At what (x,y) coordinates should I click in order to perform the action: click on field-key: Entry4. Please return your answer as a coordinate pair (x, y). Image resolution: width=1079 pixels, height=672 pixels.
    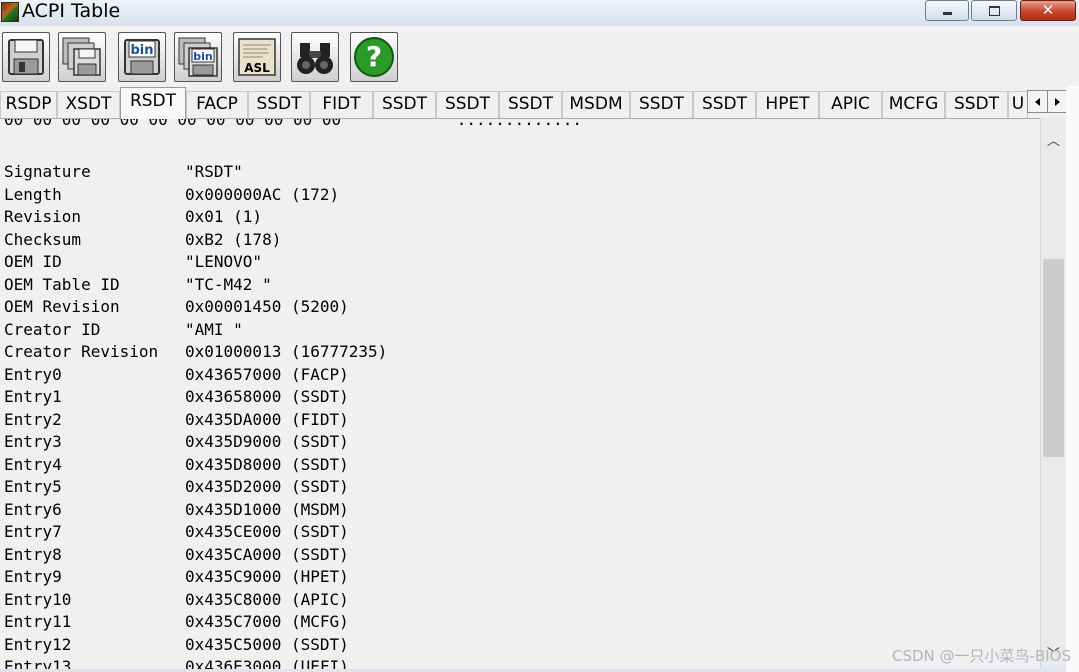
    Looking at the image, I should click on (33, 464).